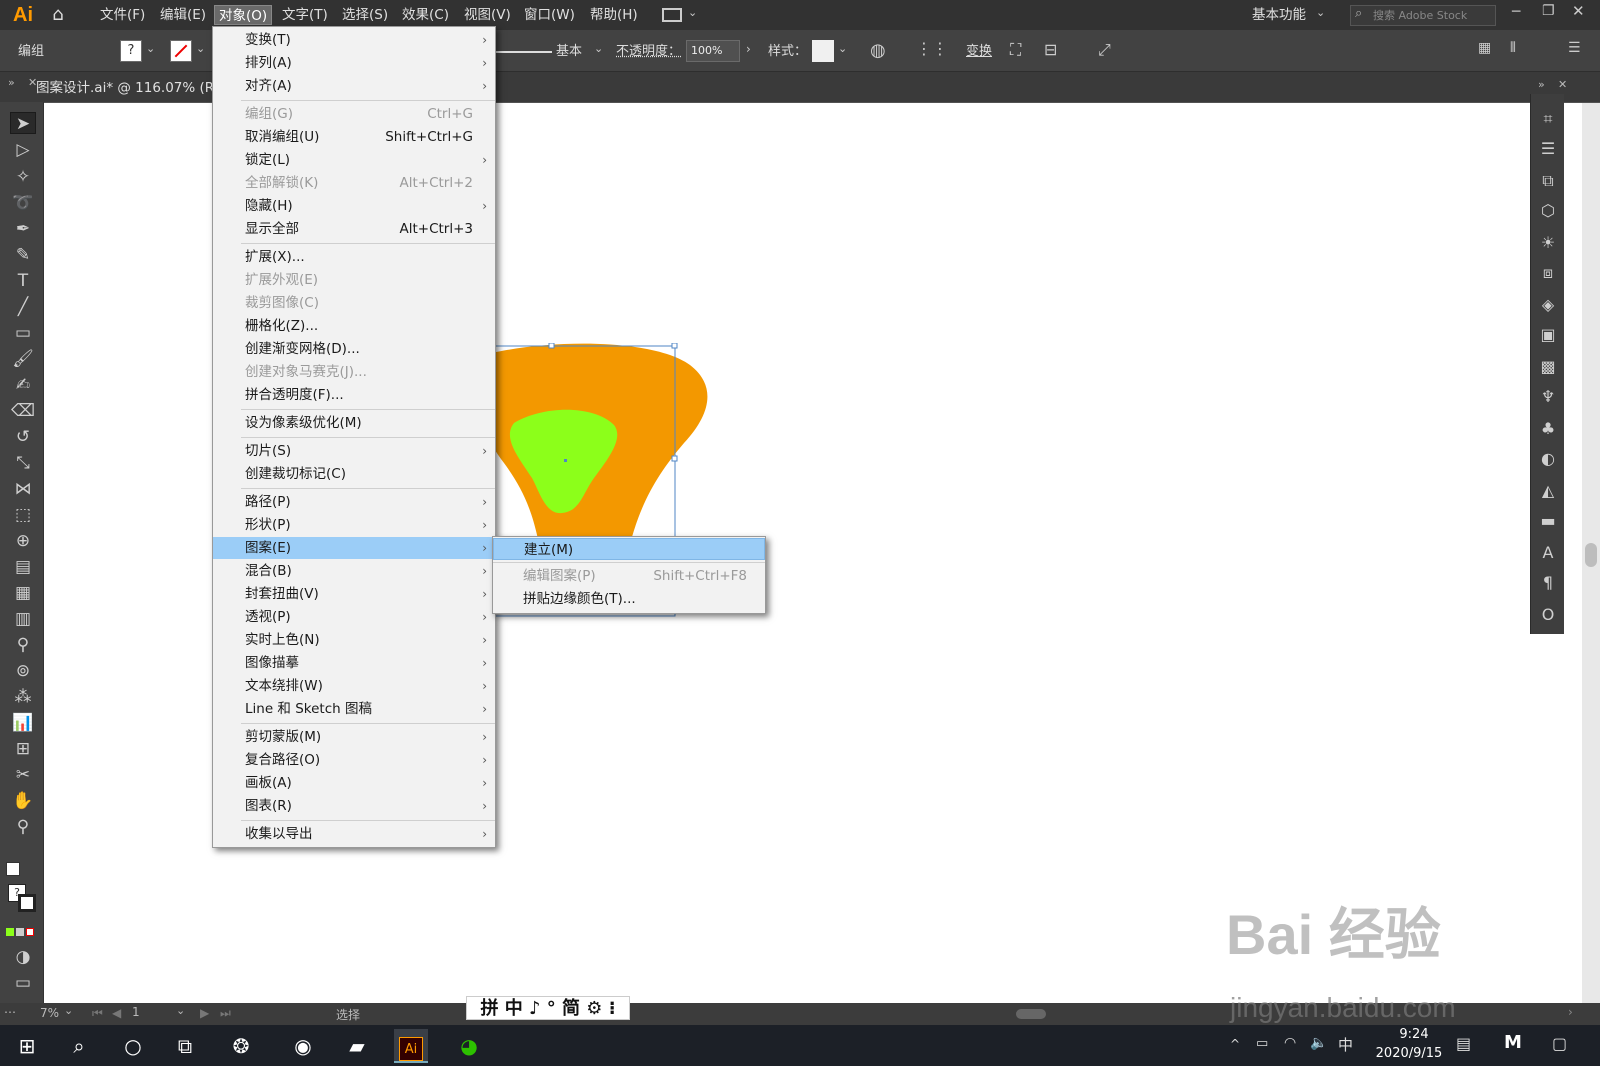  Describe the element at coordinates (1548, 11) in the screenshot. I see `restore-icon: ❐` at that location.